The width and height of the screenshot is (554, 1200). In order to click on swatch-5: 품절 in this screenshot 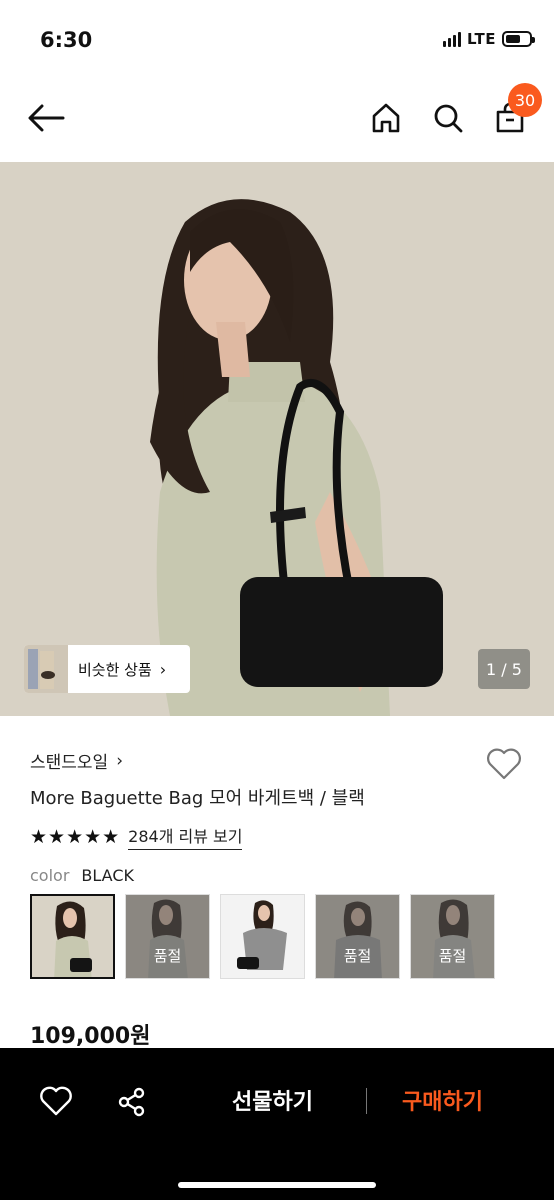, I will do `click(452, 936)`.